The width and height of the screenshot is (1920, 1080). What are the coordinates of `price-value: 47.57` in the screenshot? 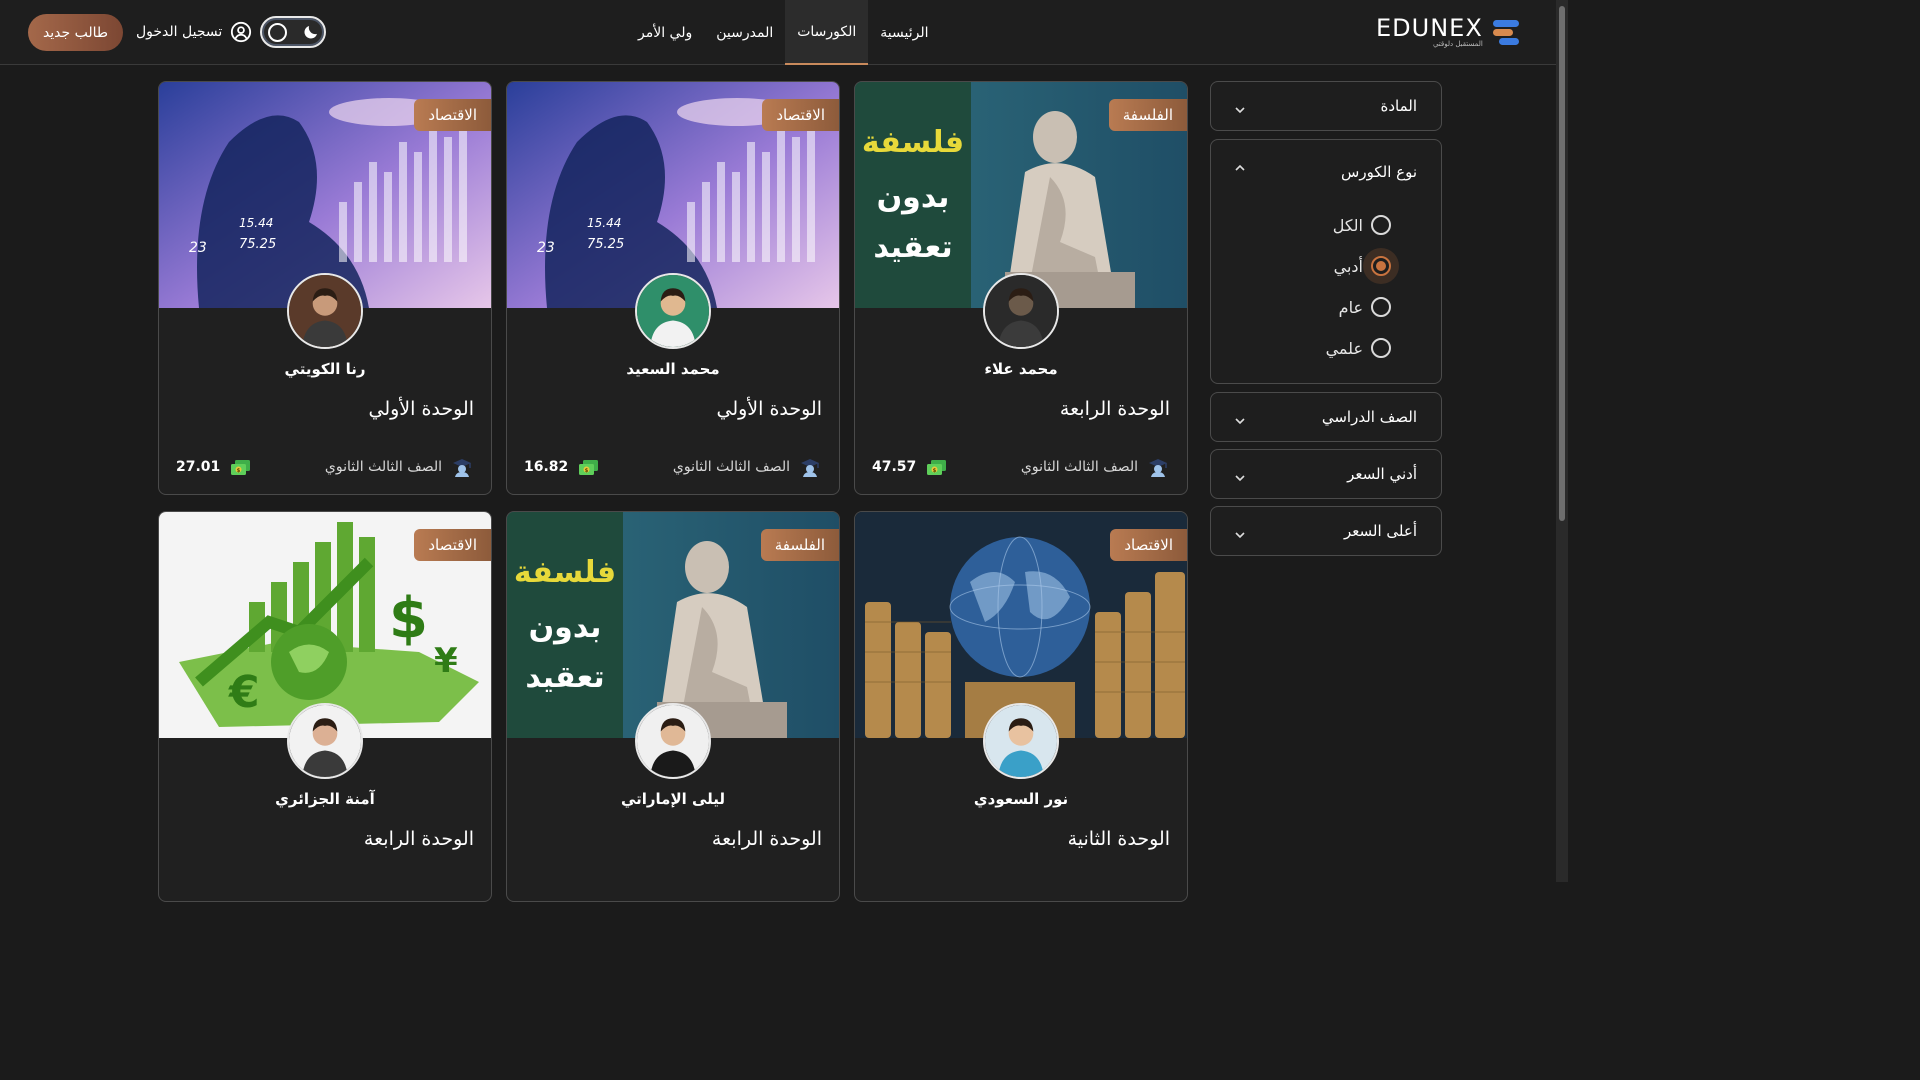 It's located at (894, 467).